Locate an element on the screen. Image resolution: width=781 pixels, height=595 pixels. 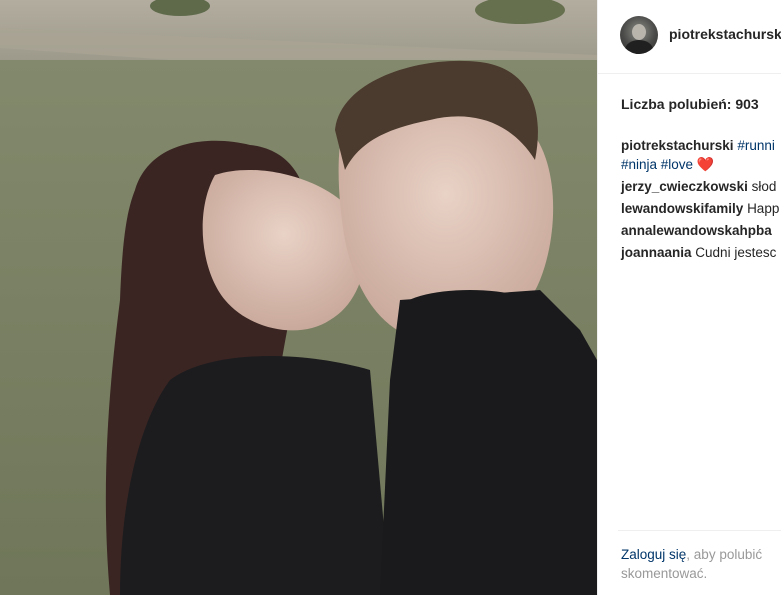
caption: piotrekstachurski #runni is located at coordinates (701, 145).